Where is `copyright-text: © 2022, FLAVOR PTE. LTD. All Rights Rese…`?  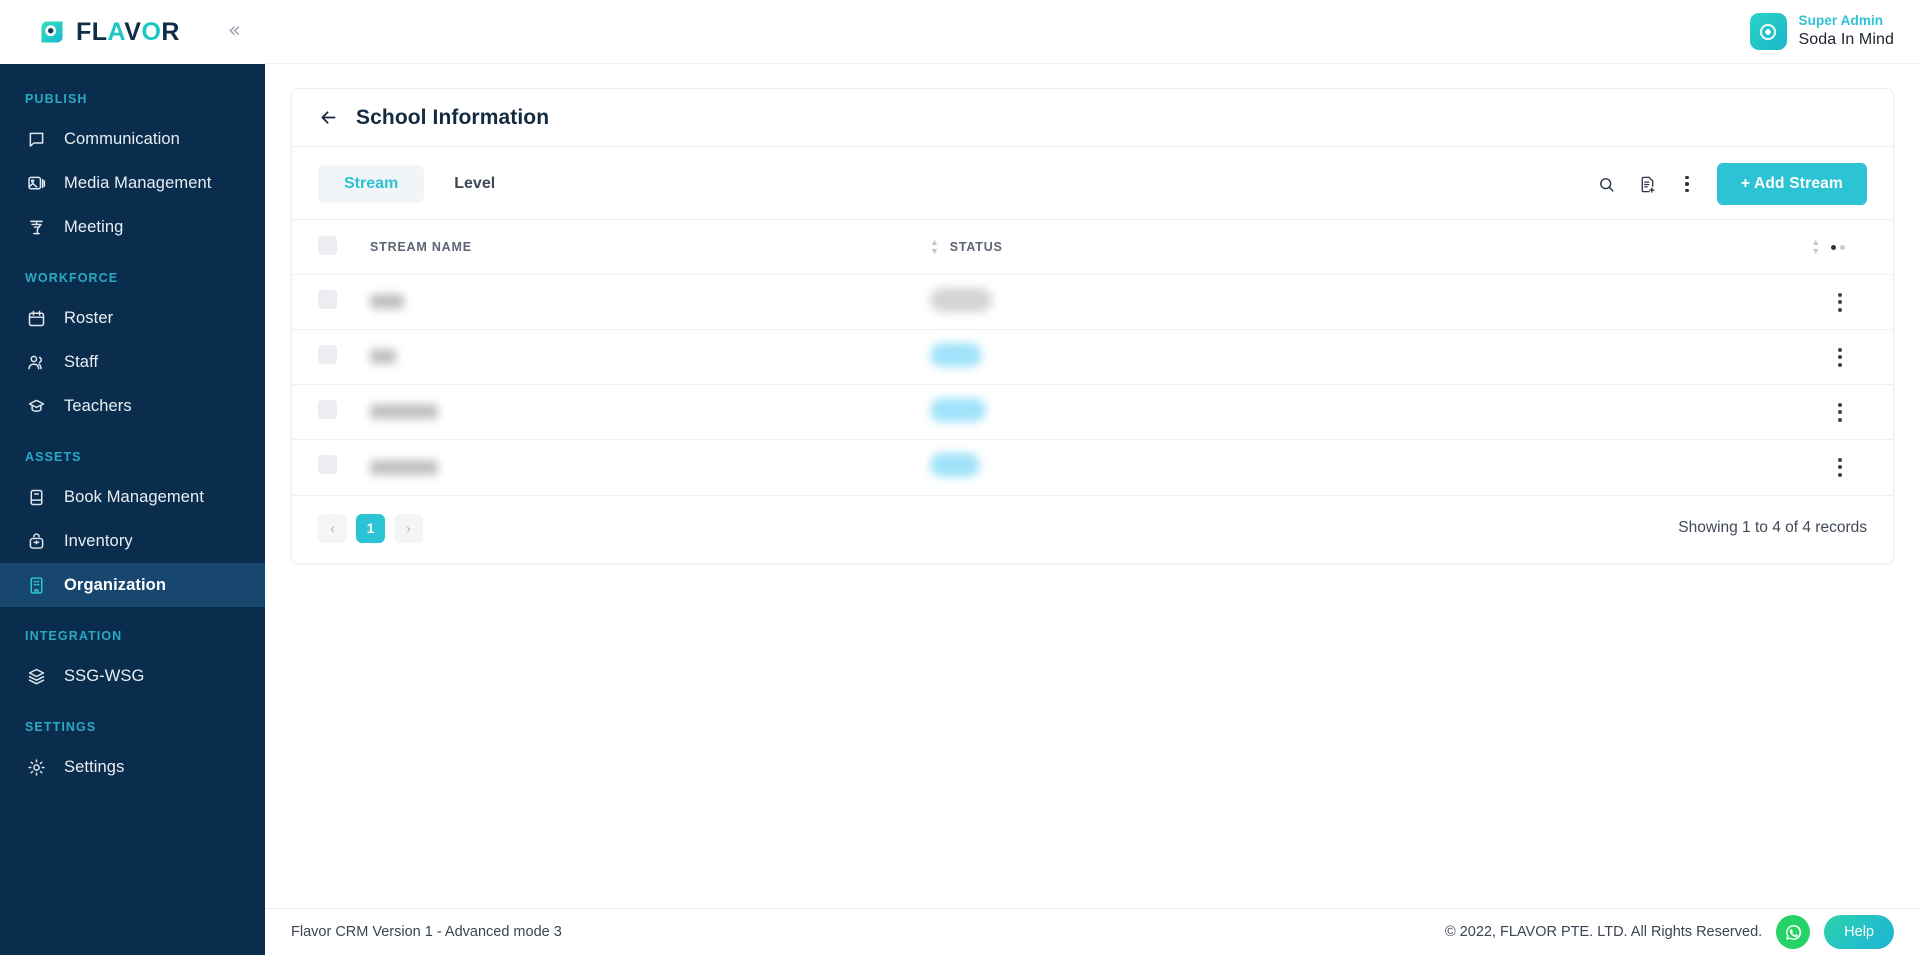 copyright-text: © 2022, FLAVOR PTE. LTD. All Rights Rese… is located at coordinates (1603, 932).